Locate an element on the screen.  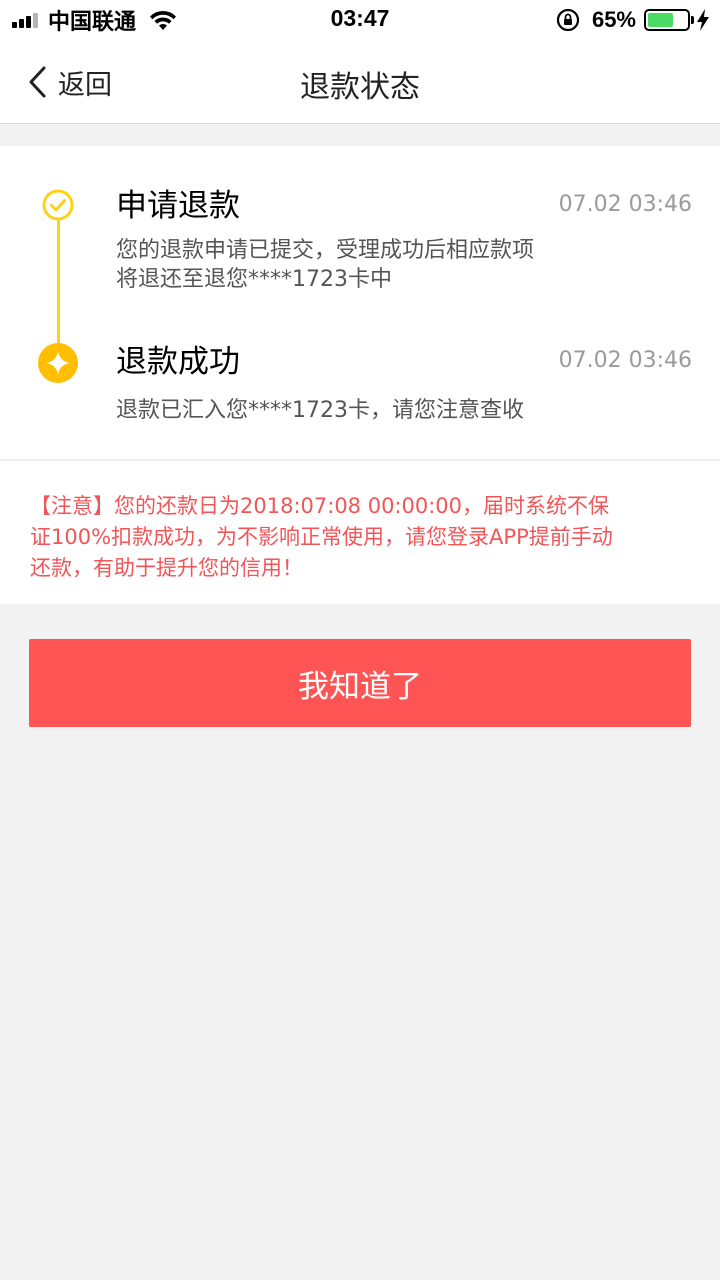
battery-icon is located at coordinates (669, 20).